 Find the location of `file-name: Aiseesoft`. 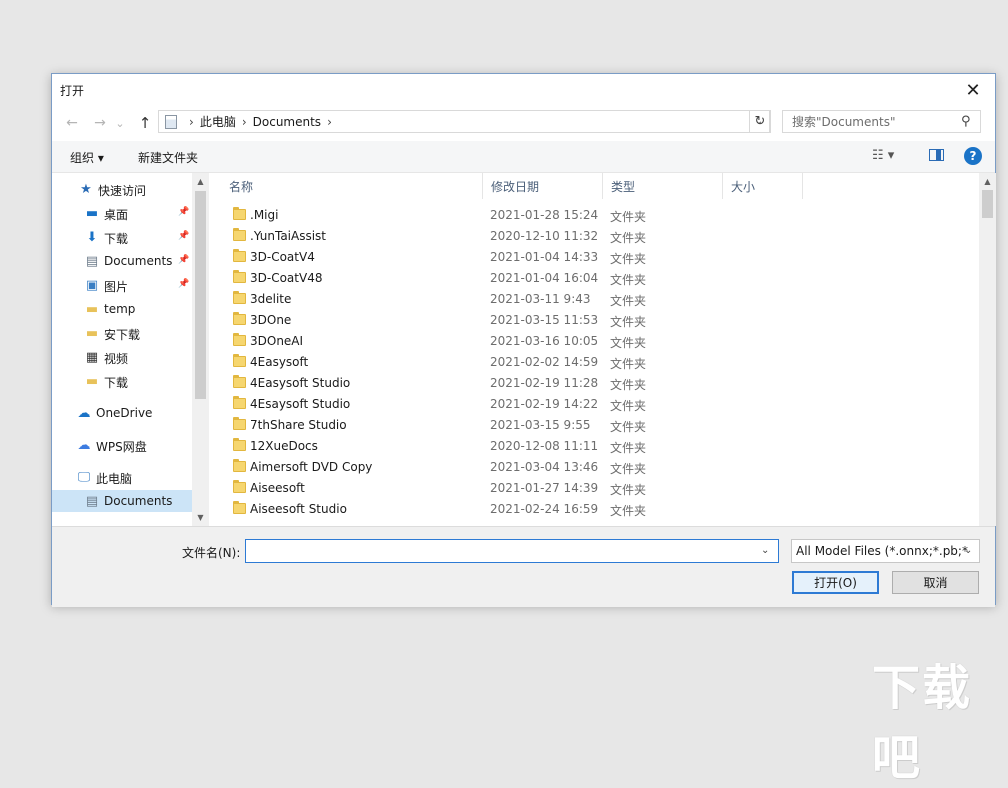

file-name: Aiseesoft is located at coordinates (277, 488).